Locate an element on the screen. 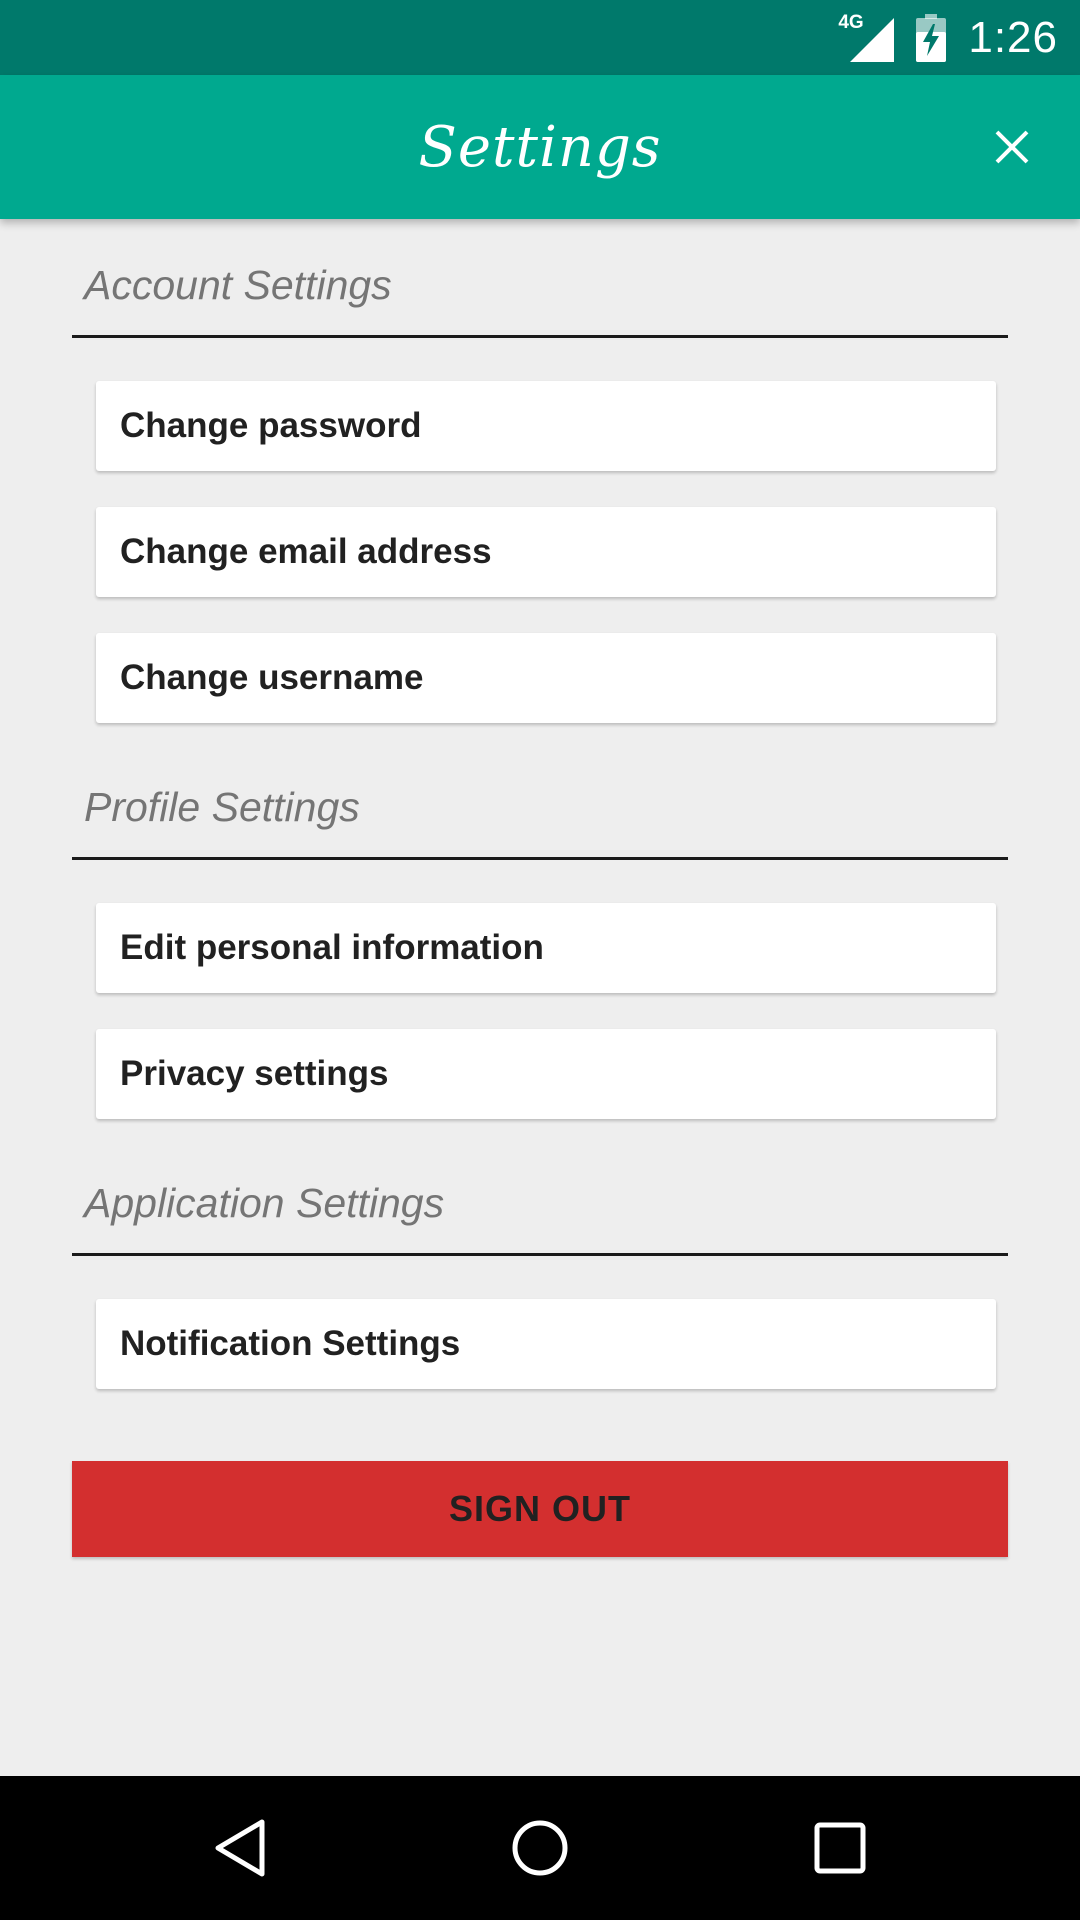 This screenshot has width=1080, height=1920. signal-icon is located at coordinates (872, 39).